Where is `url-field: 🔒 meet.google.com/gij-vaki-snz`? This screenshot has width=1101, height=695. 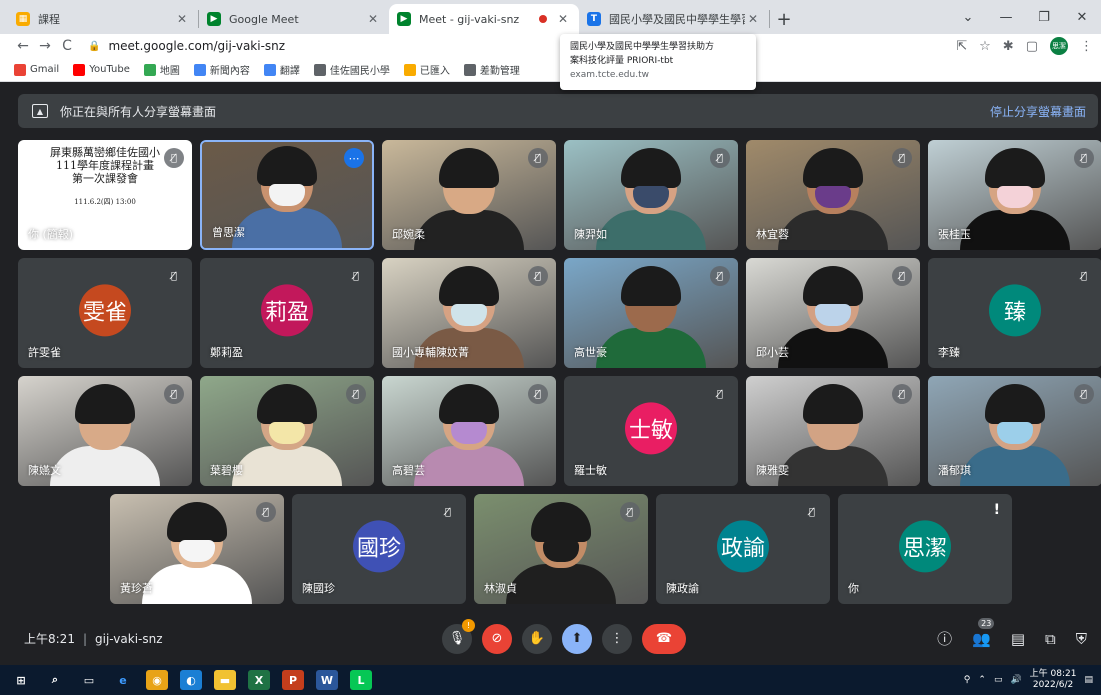 url-field: 🔒 meet.google.com/gij-vaki-snz is located at coordinates (186, 46).